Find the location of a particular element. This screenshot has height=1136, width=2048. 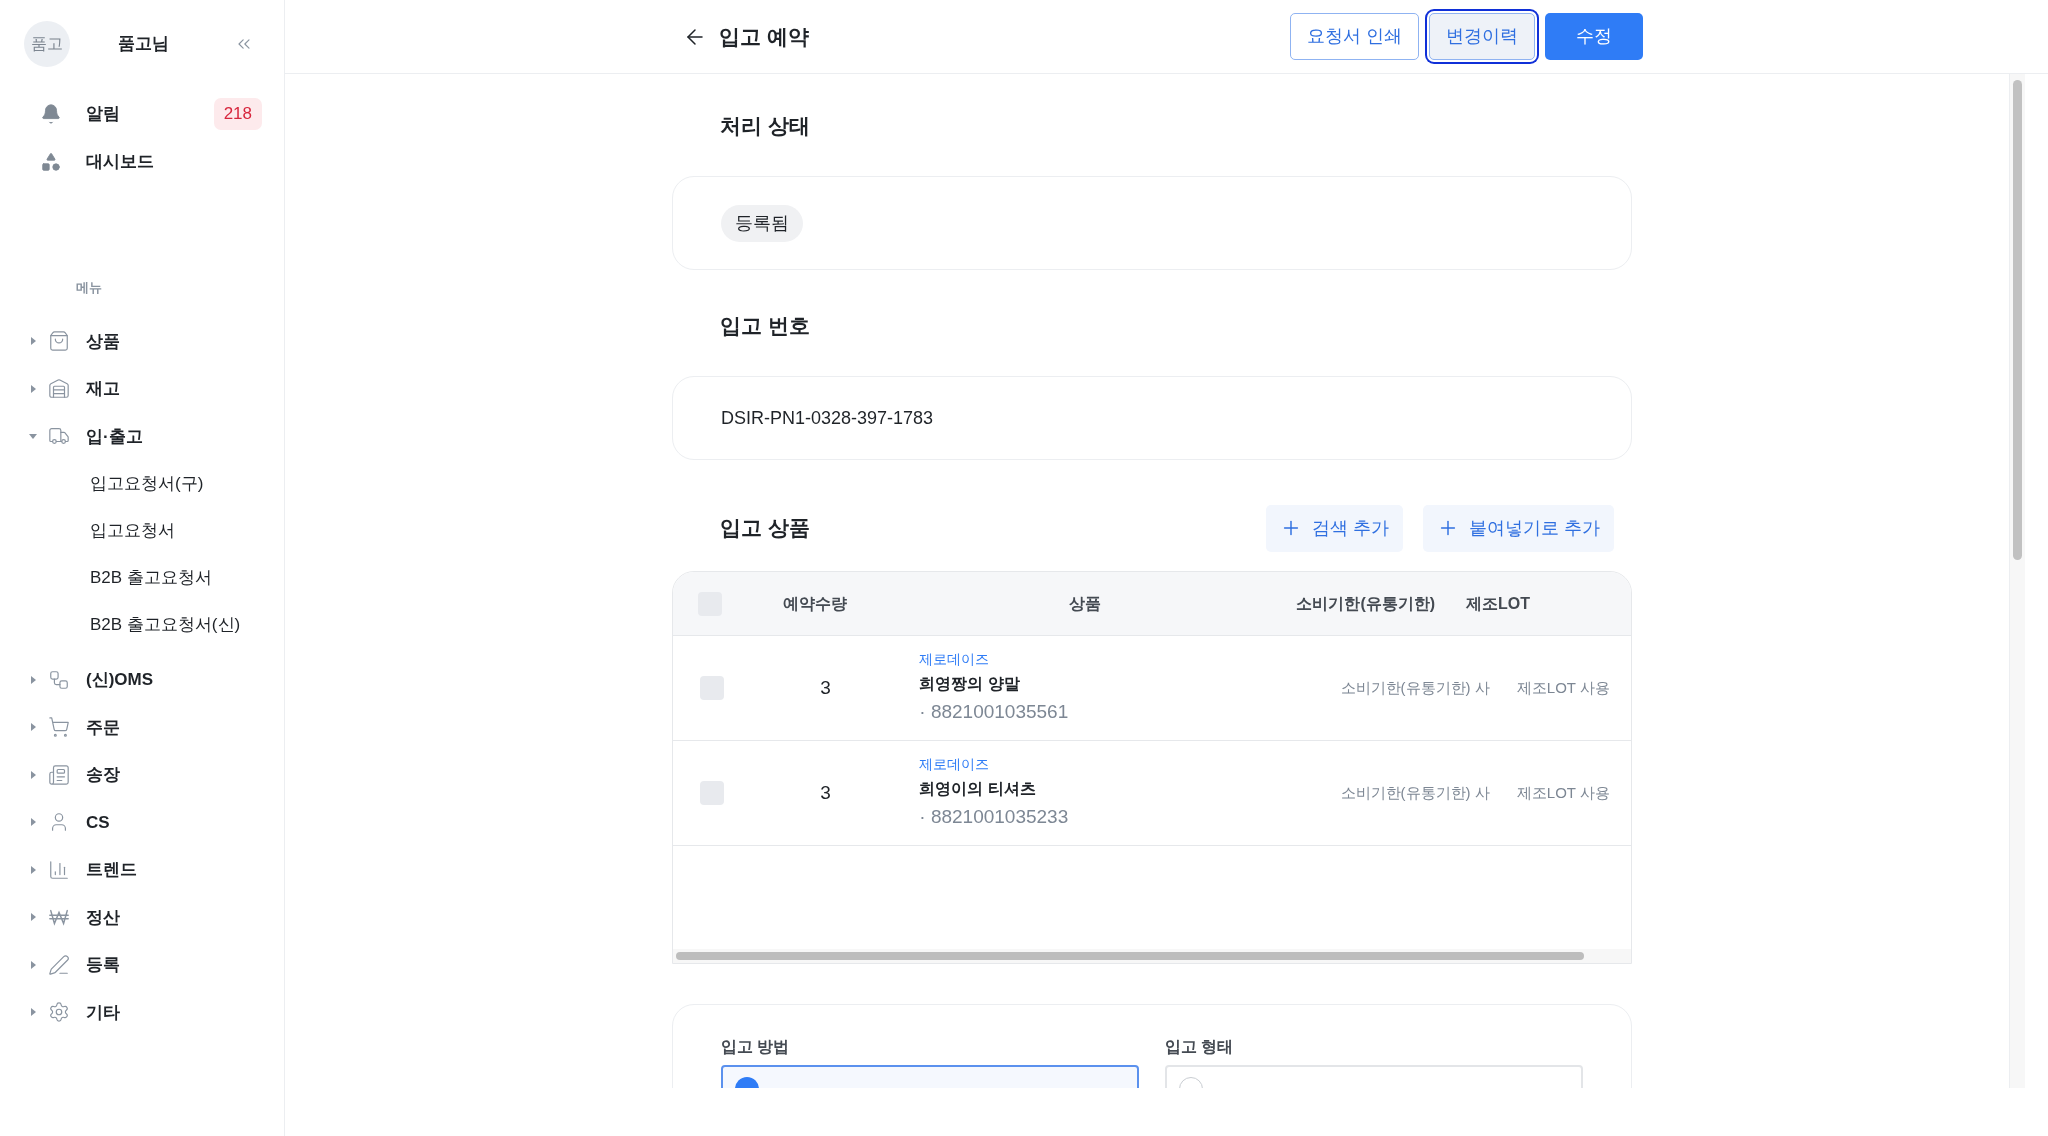

count-badge: 218 is located at coordinates (237, 114).